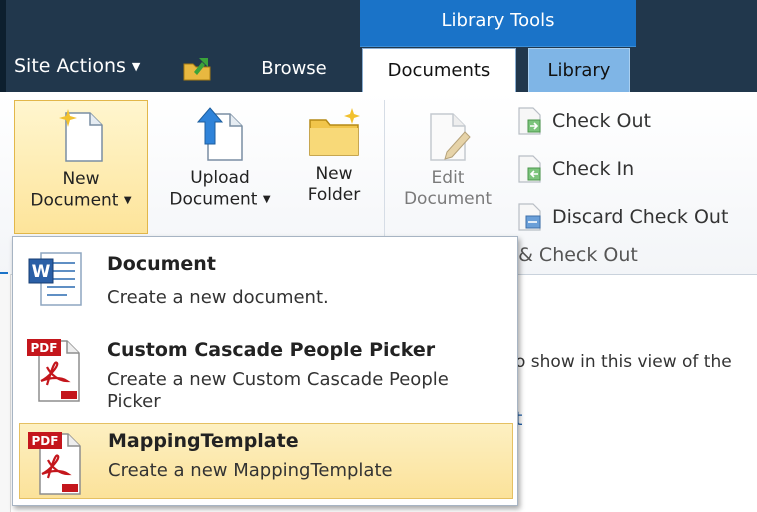  Describe the element at coordinates (161, 264) in the screenshot. I see `menu-item-title: Document` at that location.